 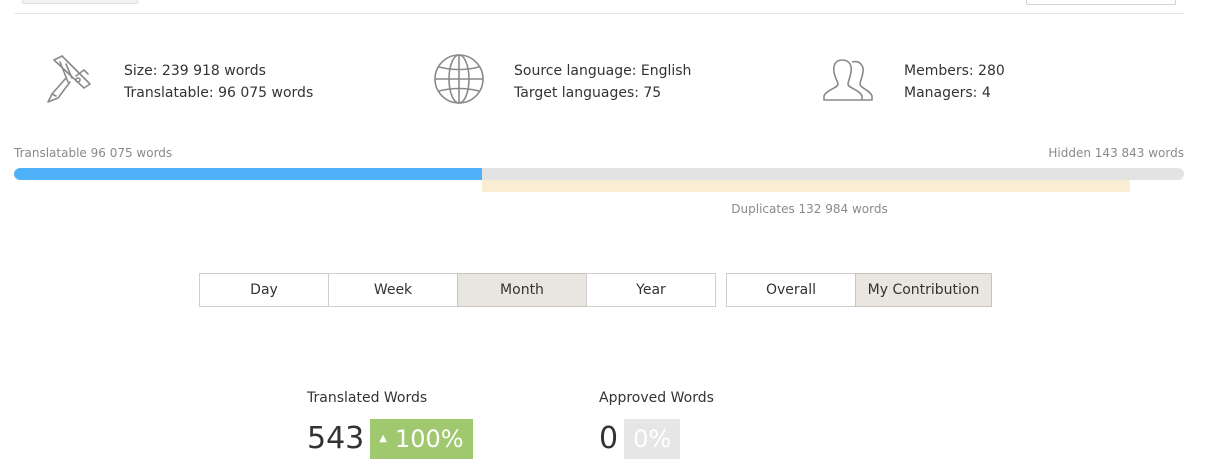 What do you see at coordinates (806, 186) in the screenshot?
I see `duplicates-band` at bounding box center [806, 186].